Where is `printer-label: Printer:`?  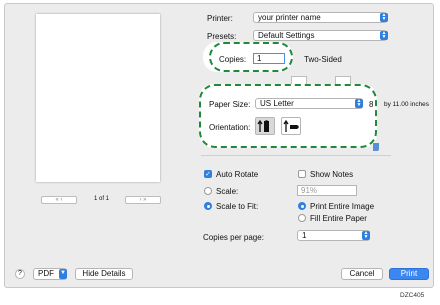
printer-label: Printer: is located at coordinates (220, 18).